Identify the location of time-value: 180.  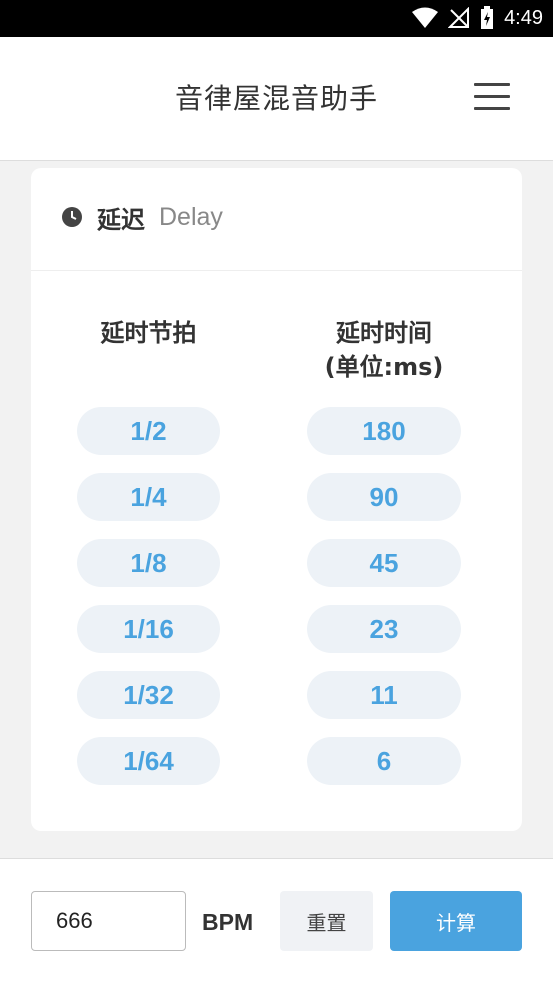
(384, 431).